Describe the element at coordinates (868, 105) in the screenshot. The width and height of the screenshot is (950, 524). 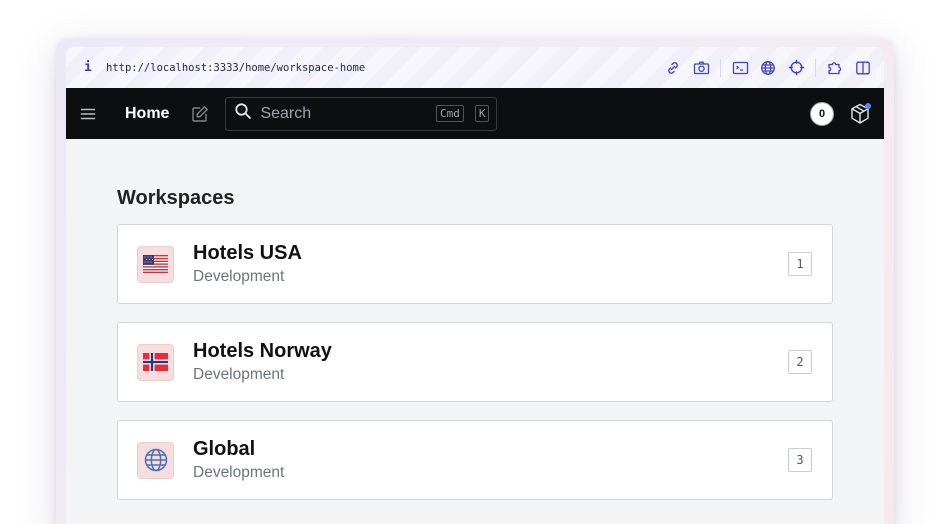
I see `status-dot` at that location.